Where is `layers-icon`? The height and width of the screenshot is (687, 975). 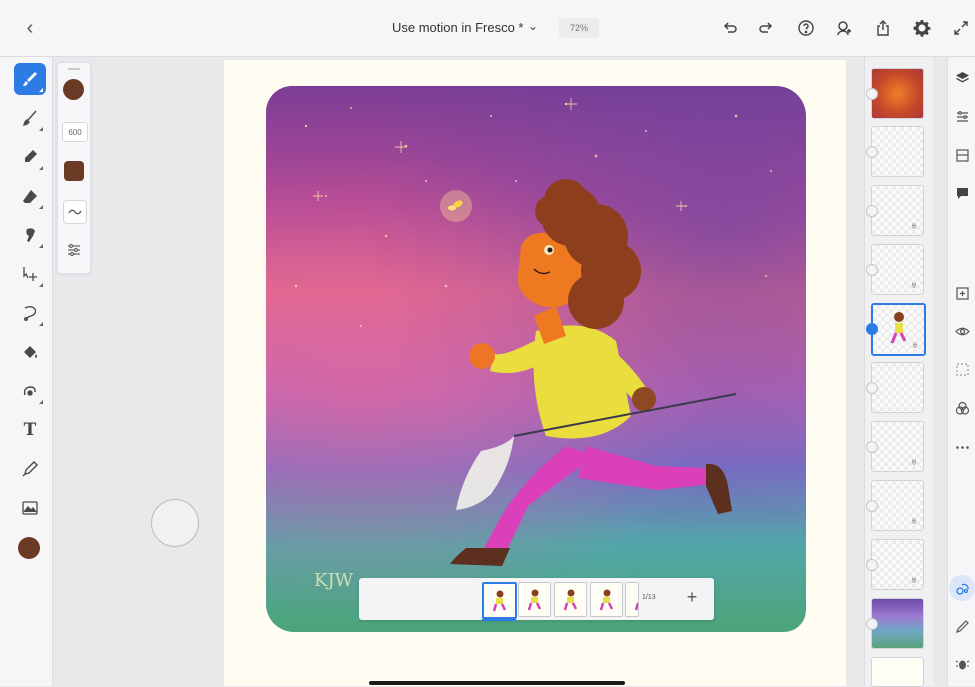 layers-icon is located at coordinates (962, 77).